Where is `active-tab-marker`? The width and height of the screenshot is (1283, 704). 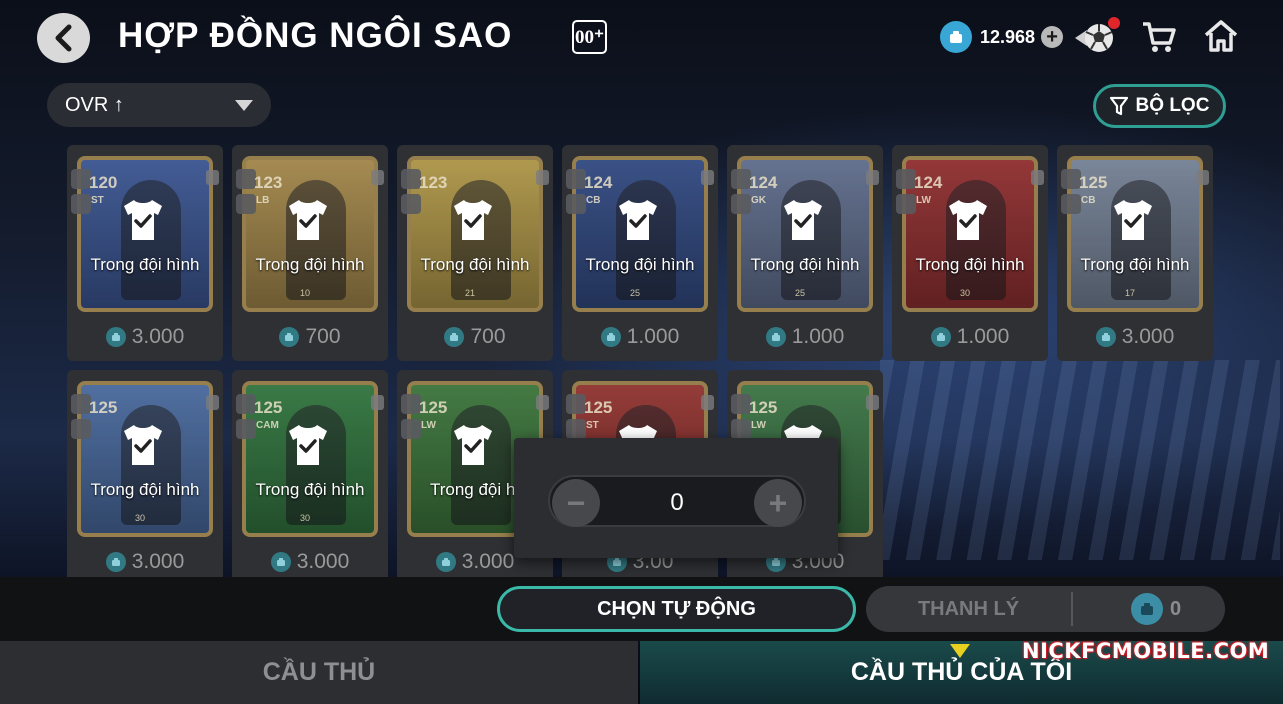 active-tab-marker is located at coordinates (960, 651).